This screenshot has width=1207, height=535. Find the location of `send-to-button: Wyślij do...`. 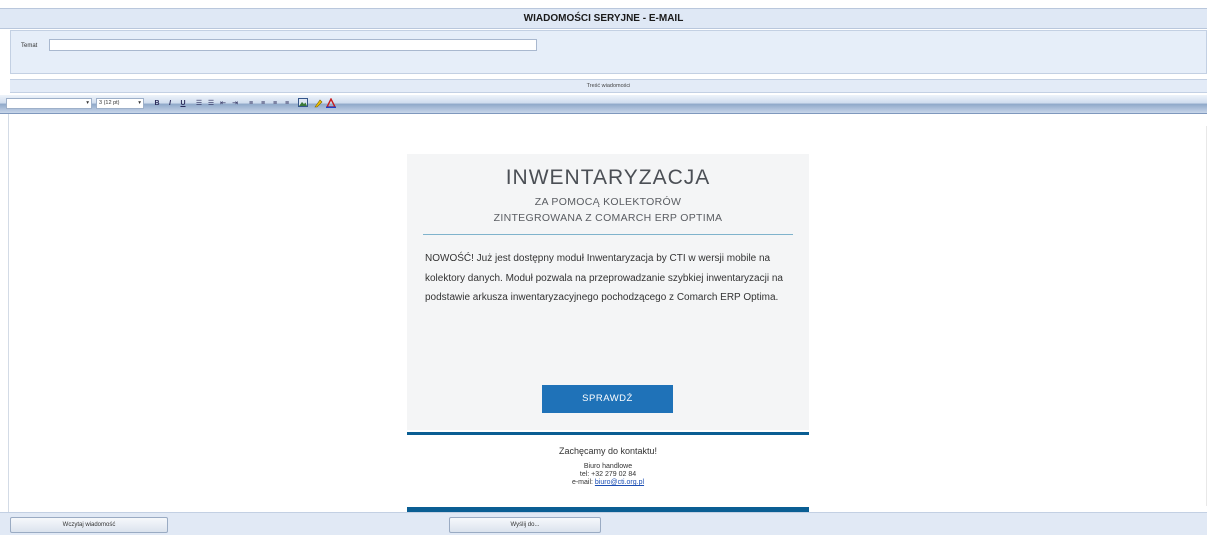

send-to-button: Wyślij do... is located at coordinates (525, 525).